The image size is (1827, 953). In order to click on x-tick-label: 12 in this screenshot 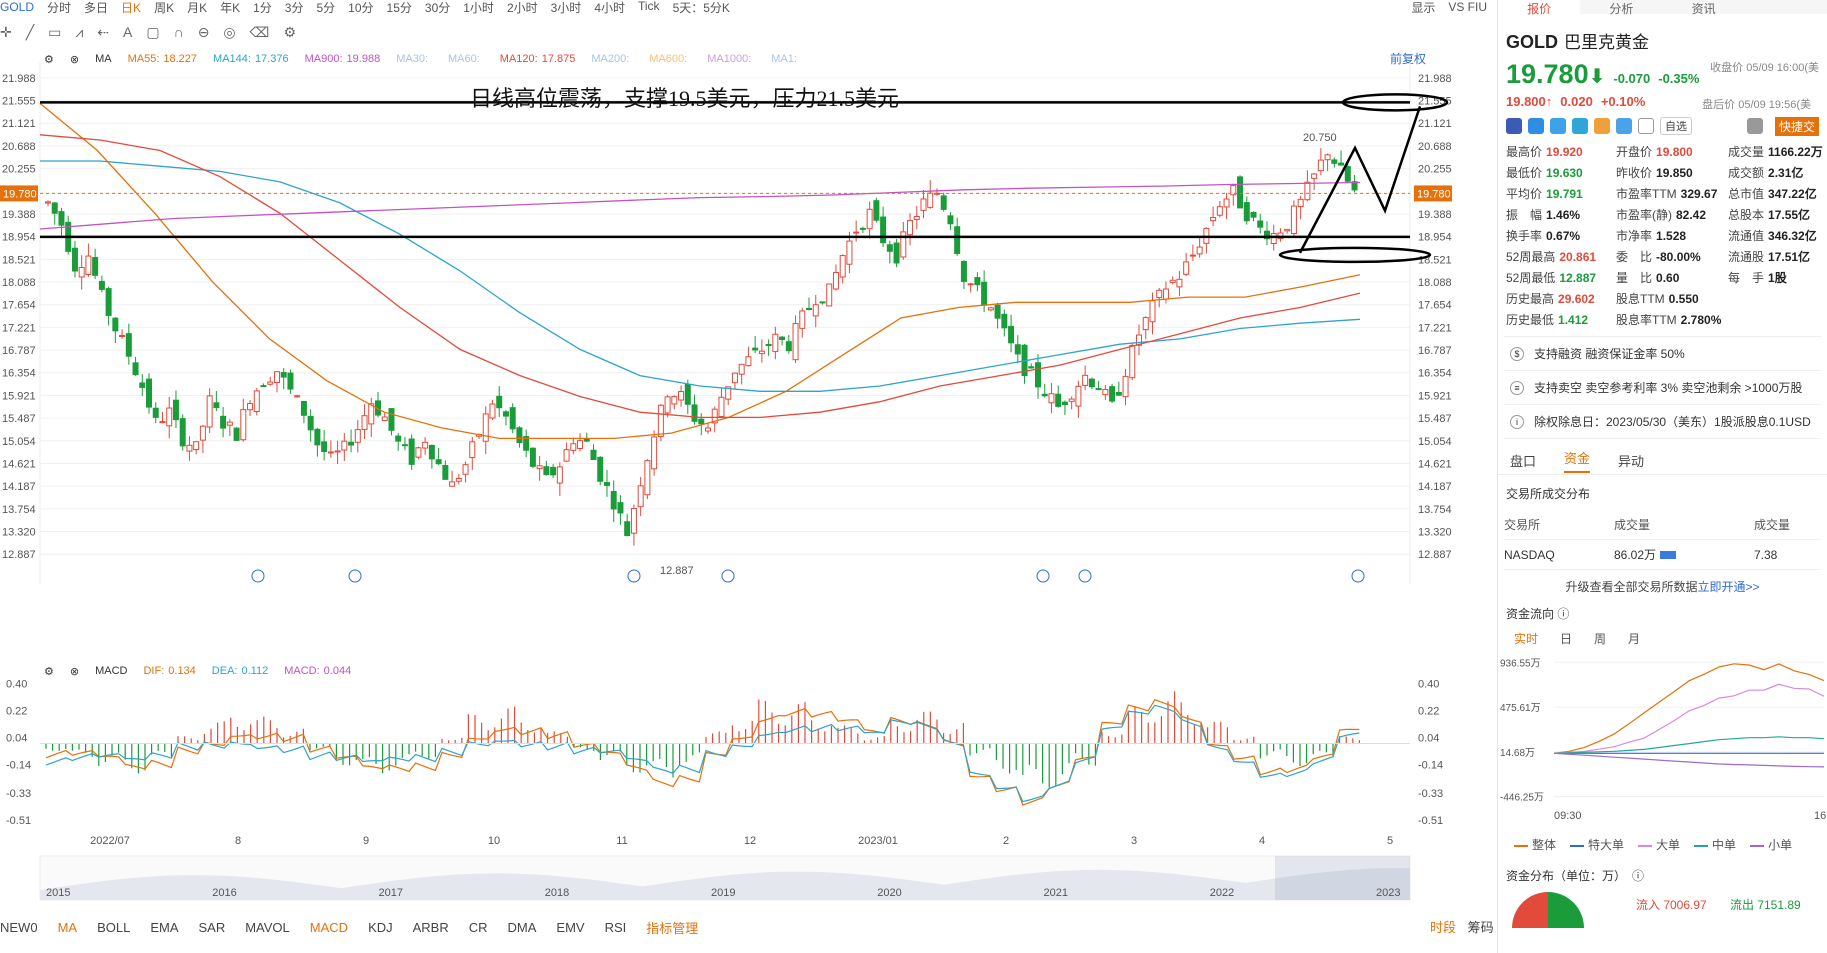, I will do `click(750, 841)`.